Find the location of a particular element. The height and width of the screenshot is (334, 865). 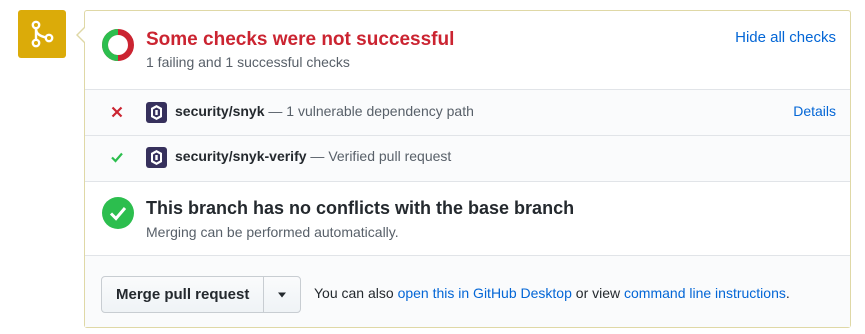

check-name: security/snyk-verify is located at coordinates (241, 156).